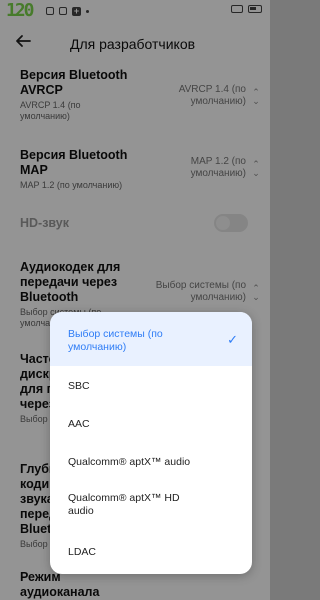 This screenshot has width=320, height=600. Describe the element at coordinates (124, 504) in the screenshot. I see `option-label: Qualcomm® aptX™ HD audio` at that location.